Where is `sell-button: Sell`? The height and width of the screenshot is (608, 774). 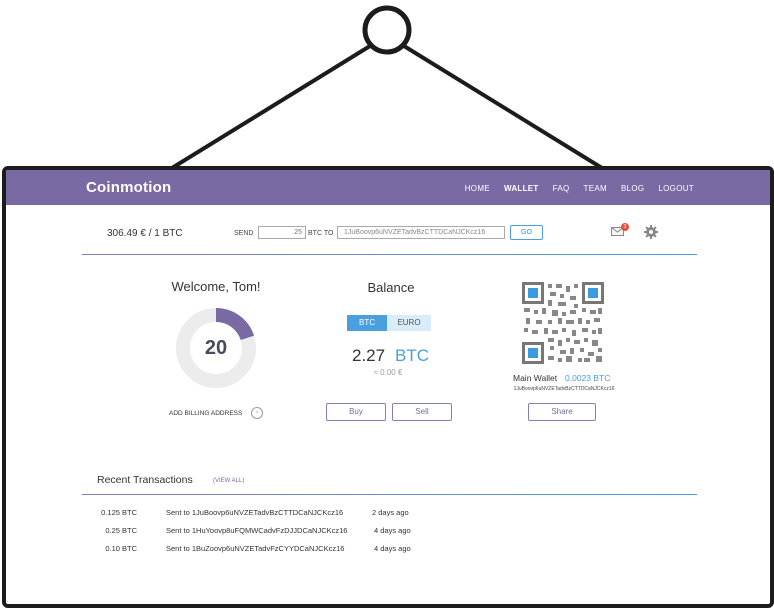
sell-button: Sell is located at coordinates (422, 412).